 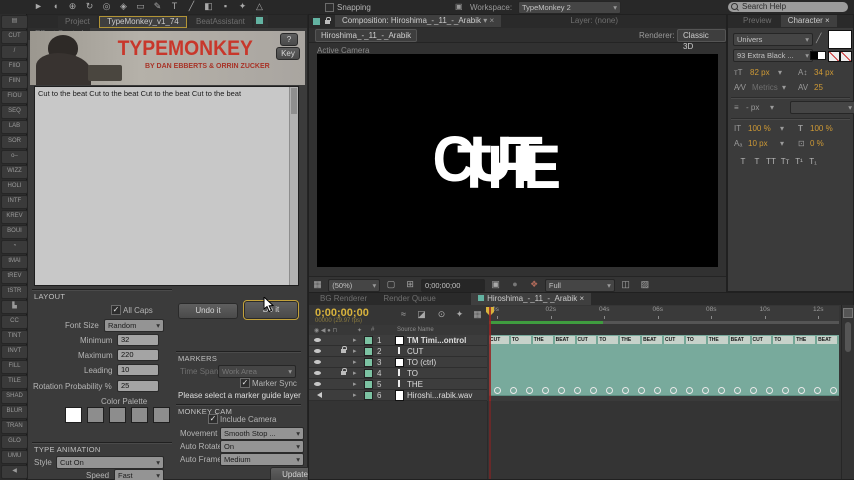 I want to click on dock-item-21: TINT, so click(x=14, y=337).